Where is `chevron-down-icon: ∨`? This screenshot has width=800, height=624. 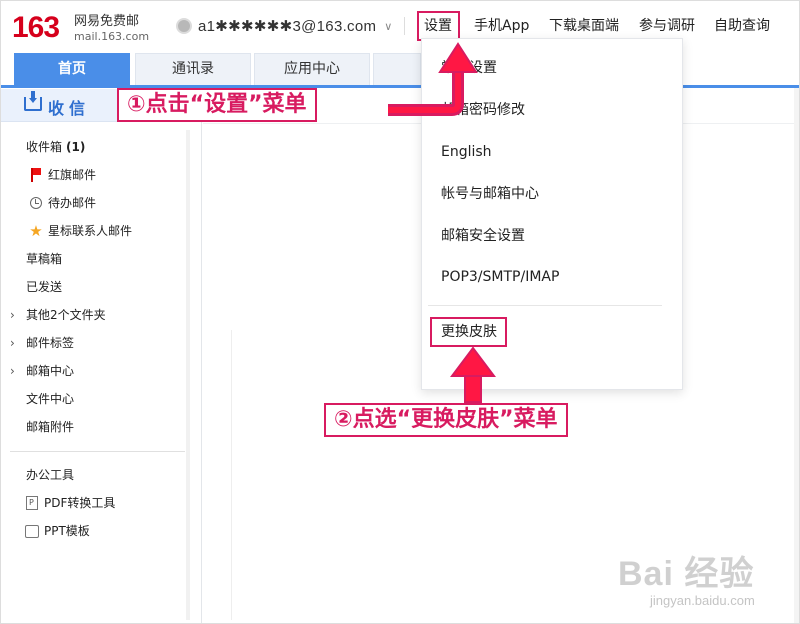
chevron-down-icon: ∨ is located at coordinates (388, 26).